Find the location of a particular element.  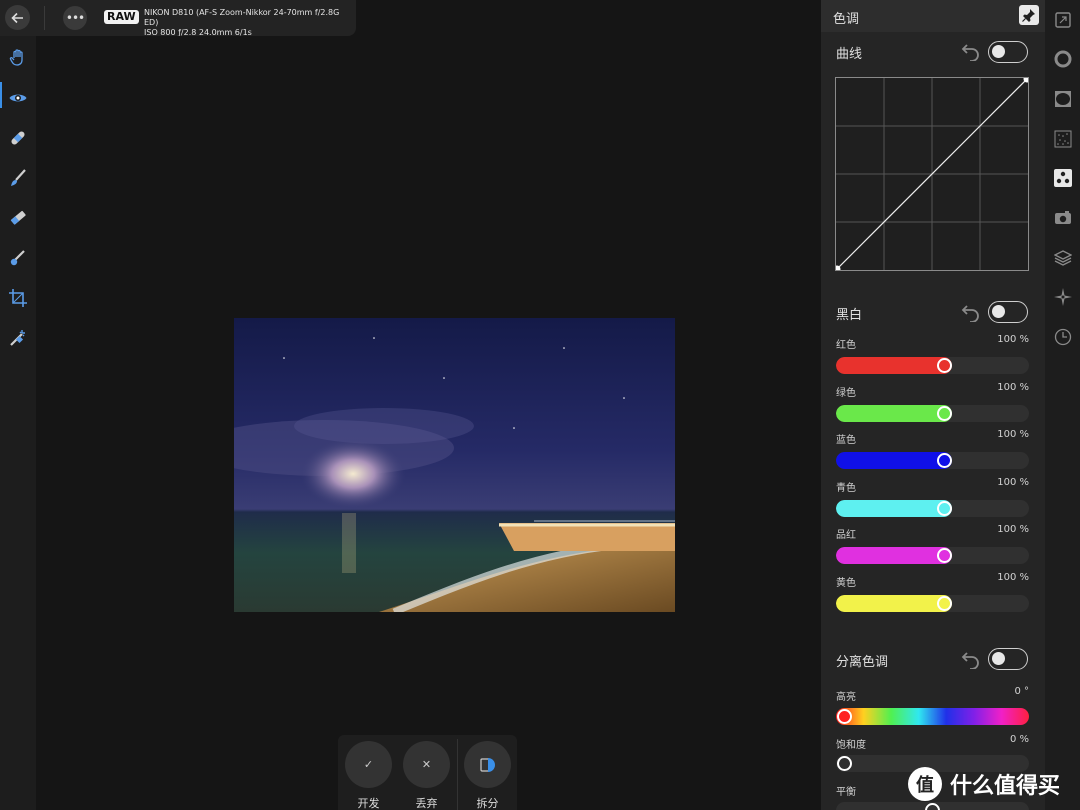

bw-reset-icon is located at coordinates (971, 313).